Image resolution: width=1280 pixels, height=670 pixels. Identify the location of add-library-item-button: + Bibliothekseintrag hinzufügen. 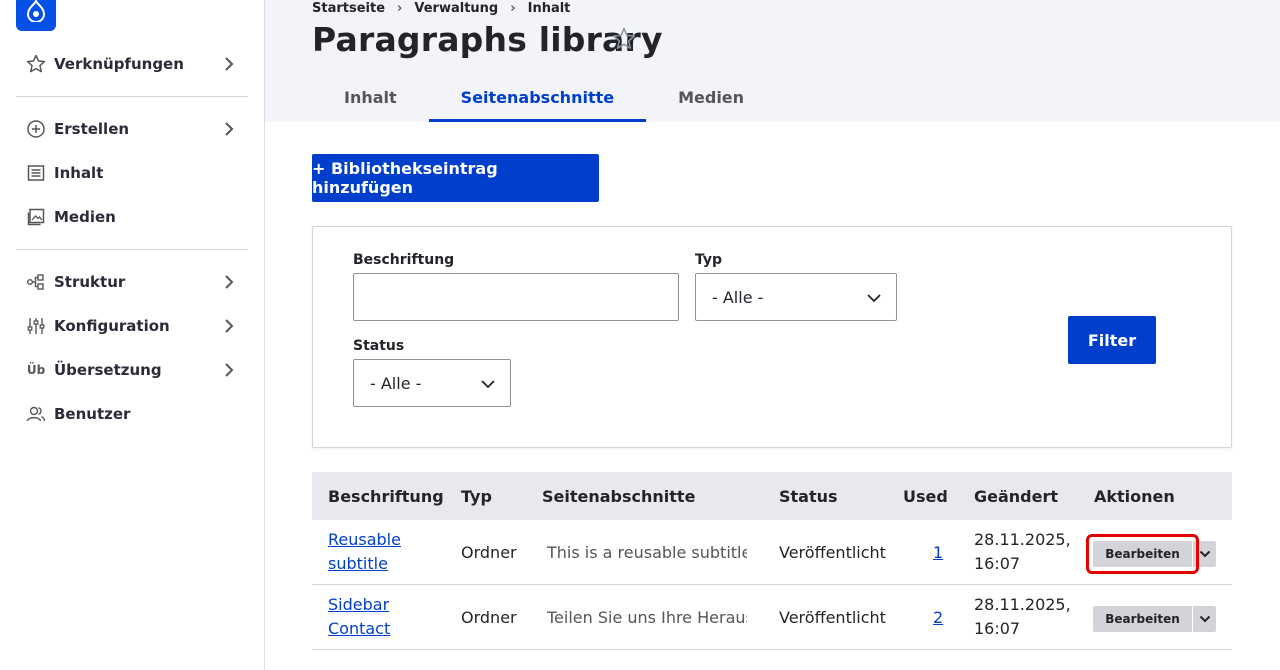
(455, 178).